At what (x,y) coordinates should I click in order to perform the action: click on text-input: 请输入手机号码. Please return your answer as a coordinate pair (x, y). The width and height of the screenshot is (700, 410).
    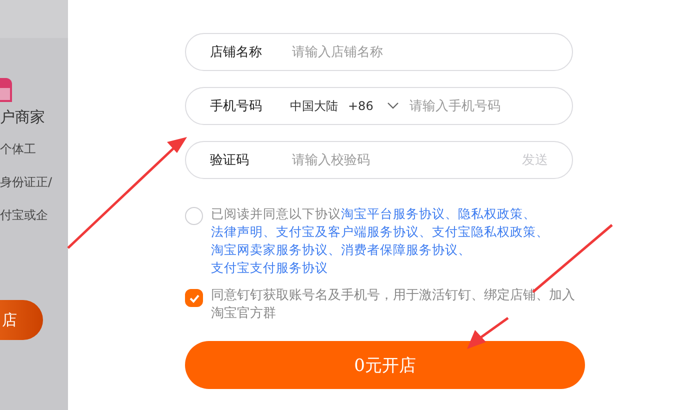
    Looking at the image, I should click on (489, 106).